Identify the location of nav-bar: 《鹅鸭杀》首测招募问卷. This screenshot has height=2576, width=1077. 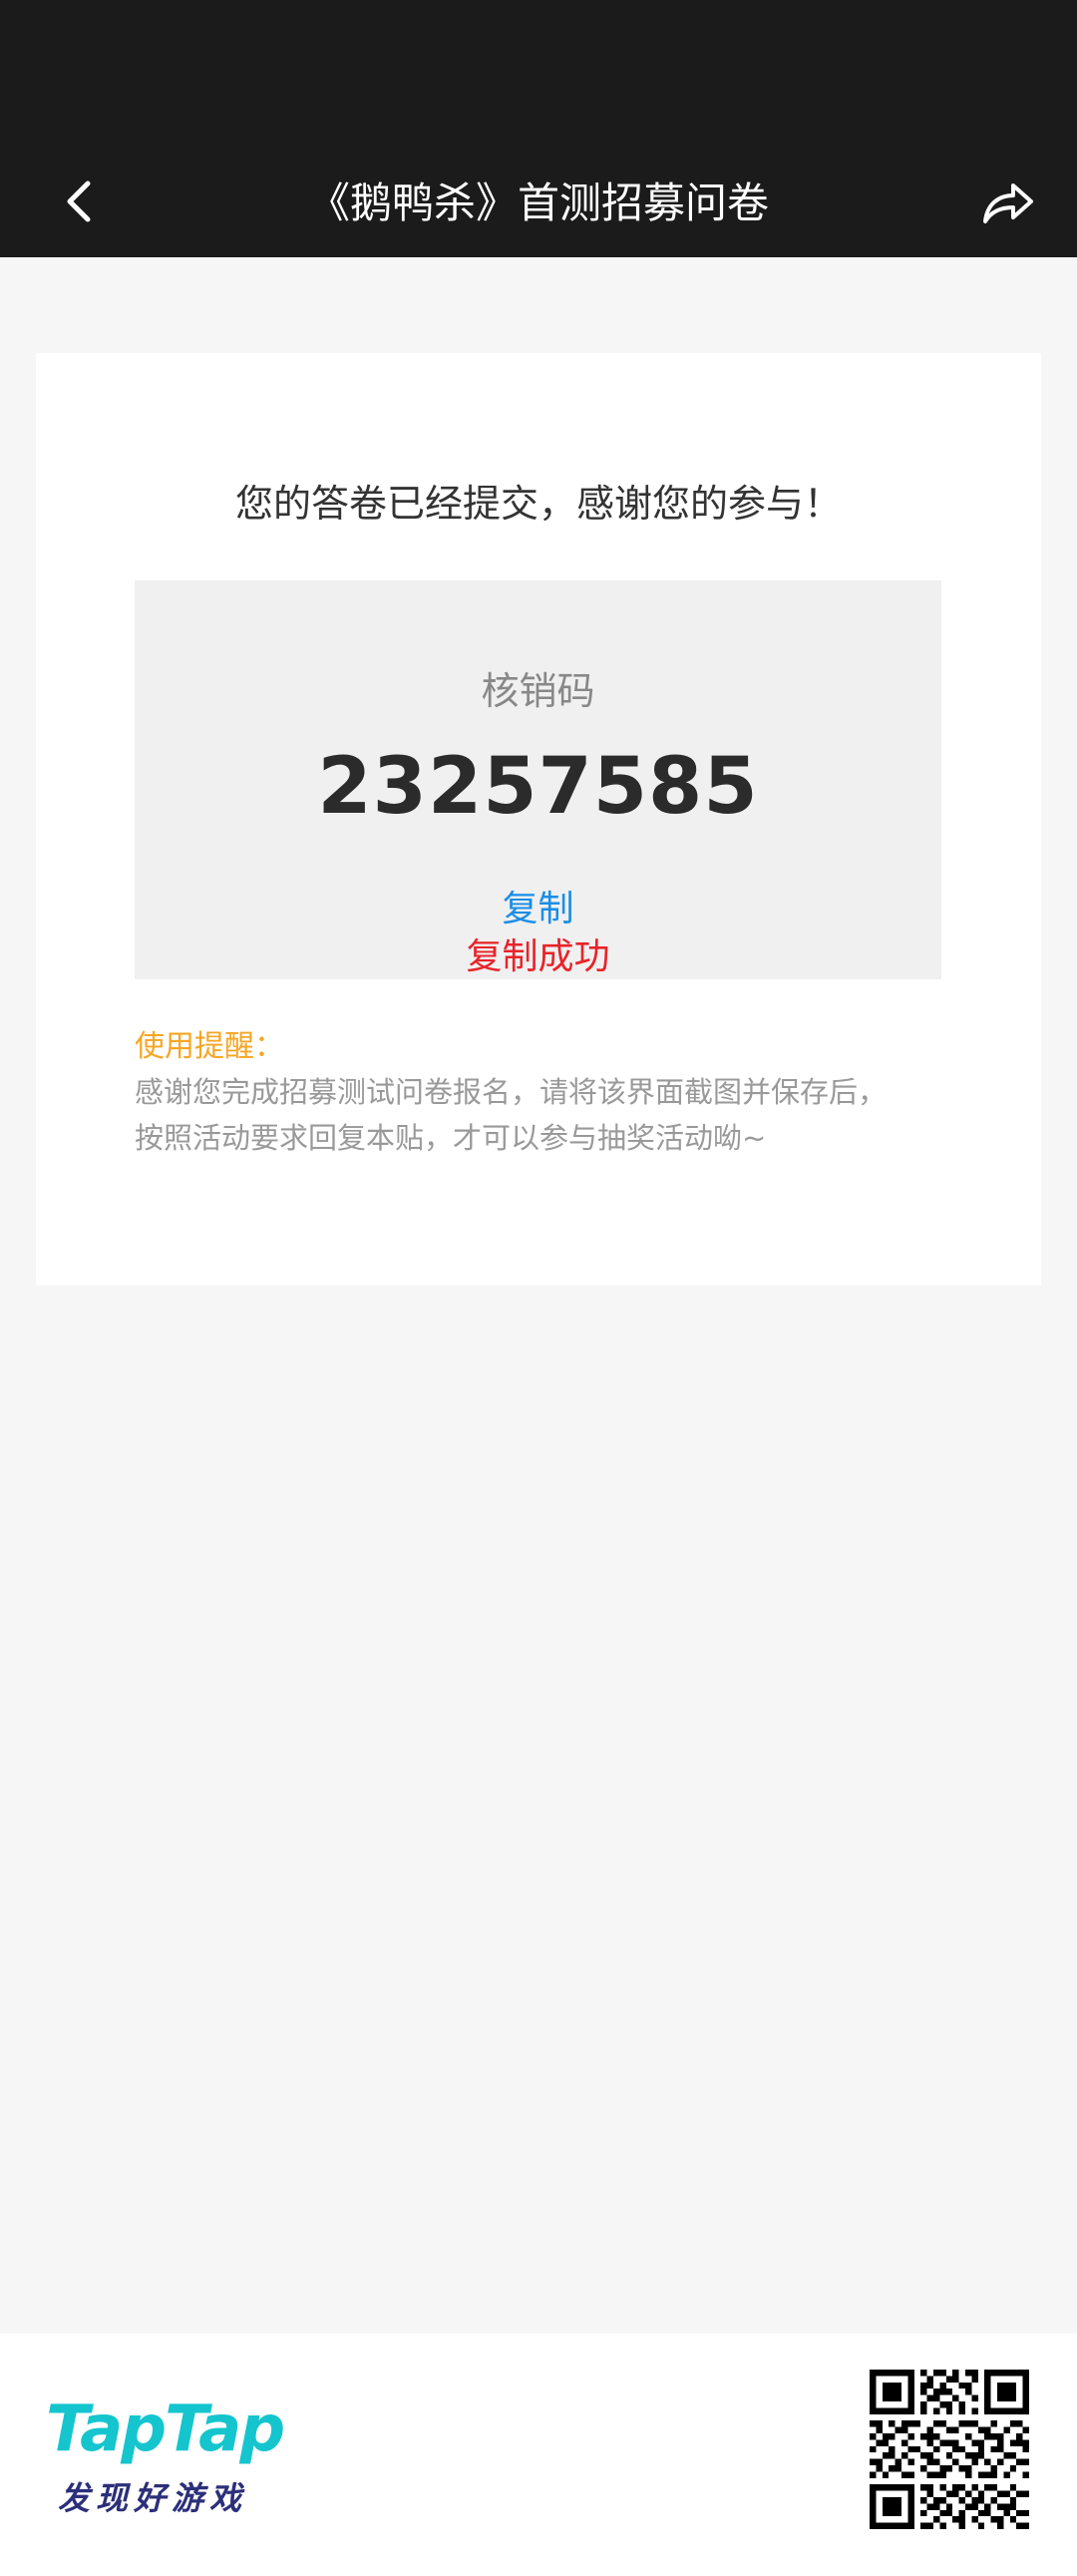
(538, 204).